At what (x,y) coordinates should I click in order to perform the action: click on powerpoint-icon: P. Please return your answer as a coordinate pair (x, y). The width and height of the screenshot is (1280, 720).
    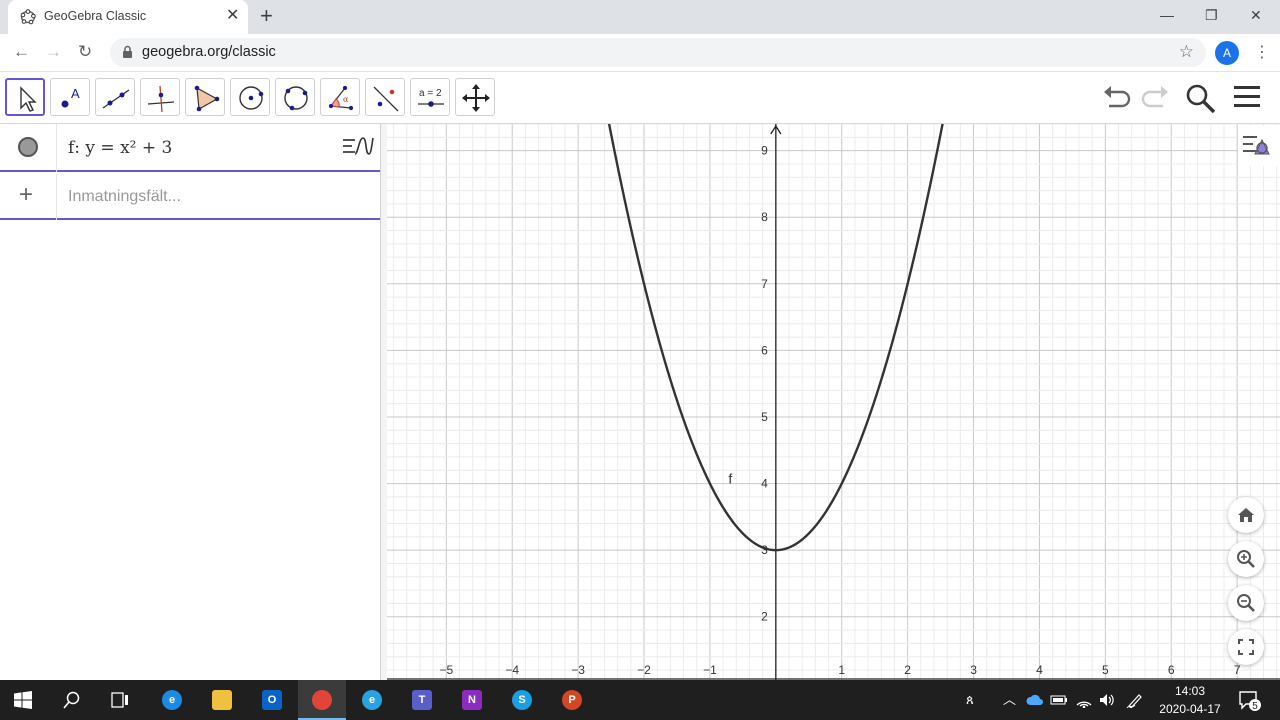
    Looking at the image, I should click on (572, 700).